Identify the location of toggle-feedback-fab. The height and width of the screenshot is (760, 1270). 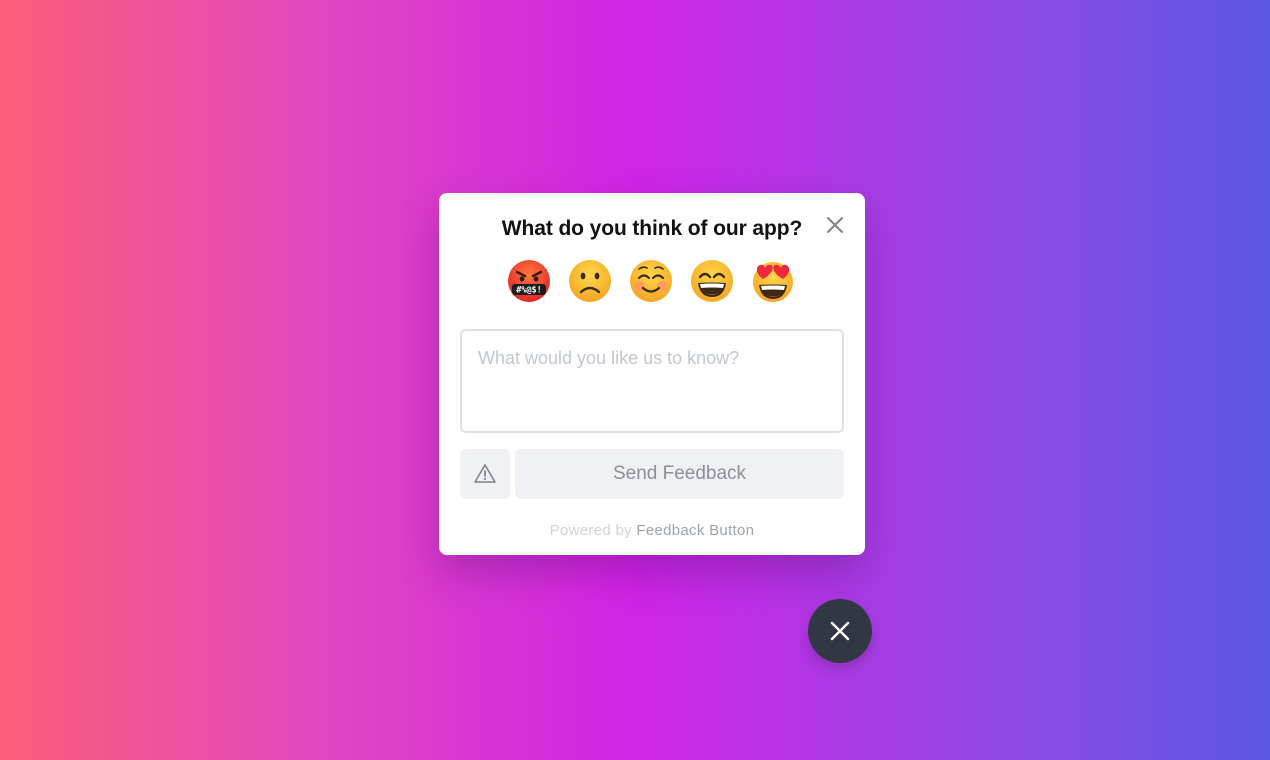
(840, 631).